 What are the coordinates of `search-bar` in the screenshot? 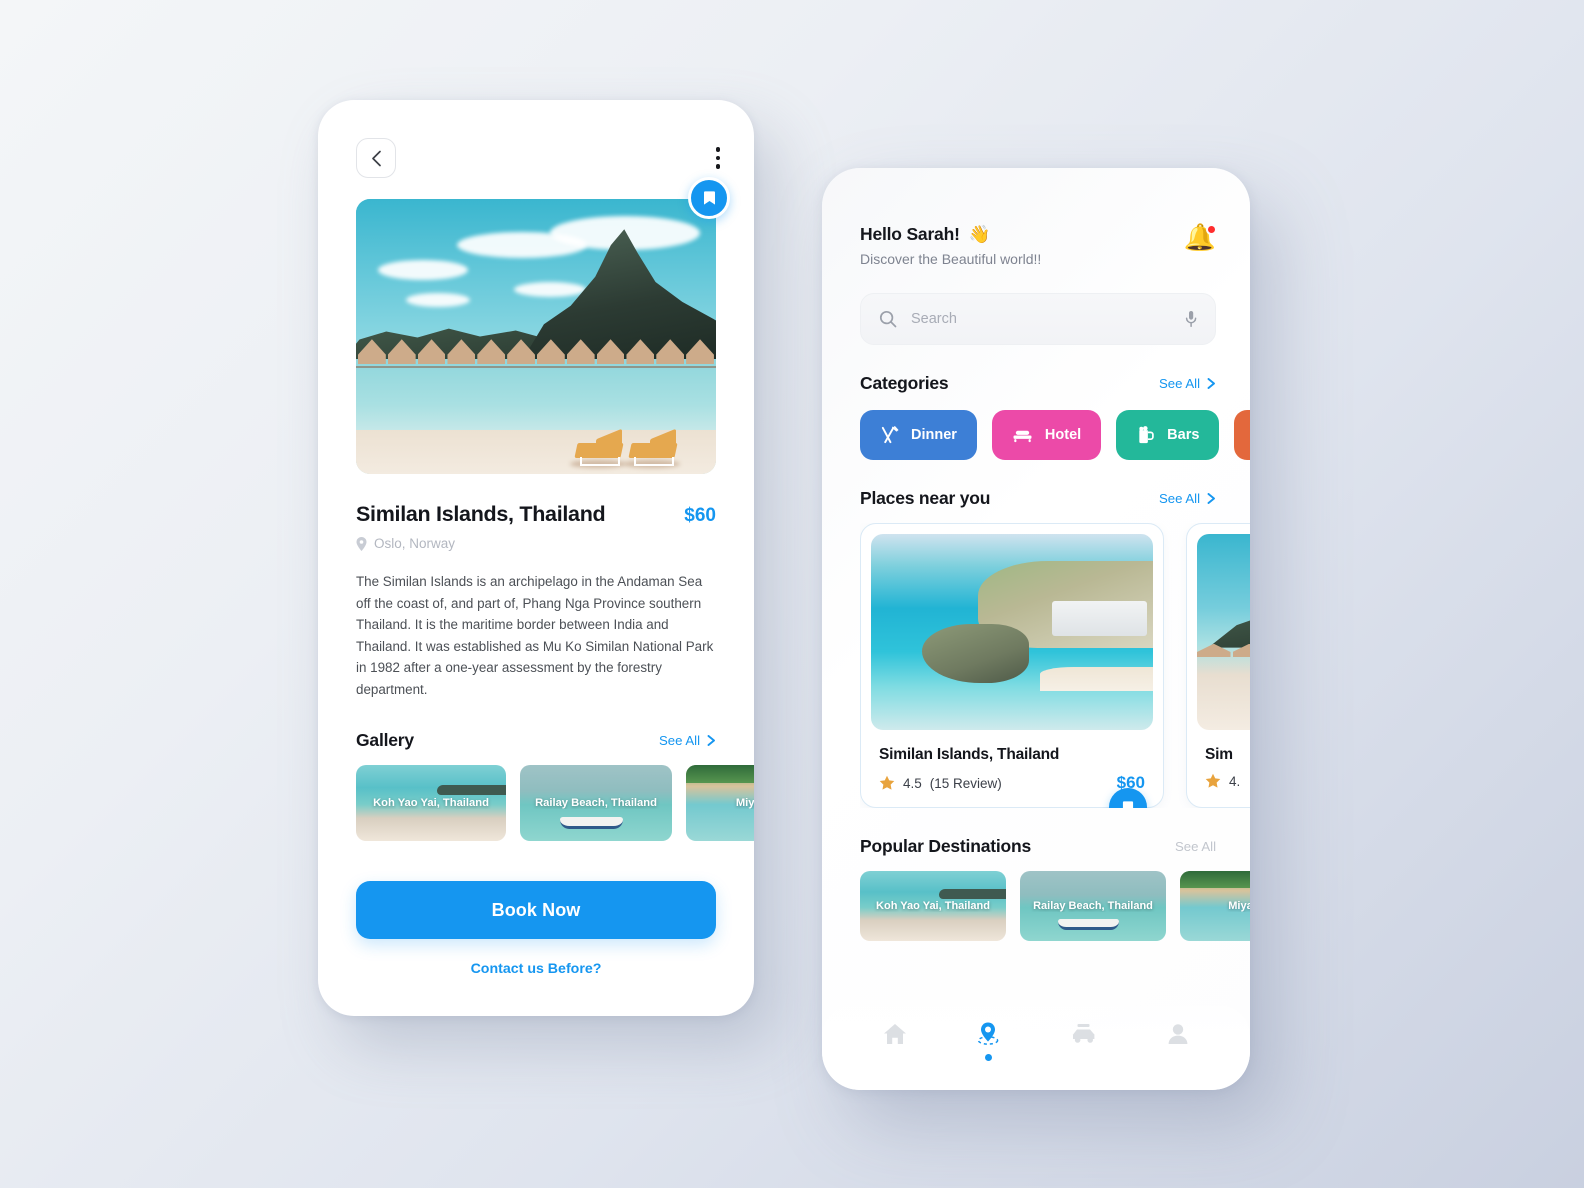 It's located at (1038, 319).